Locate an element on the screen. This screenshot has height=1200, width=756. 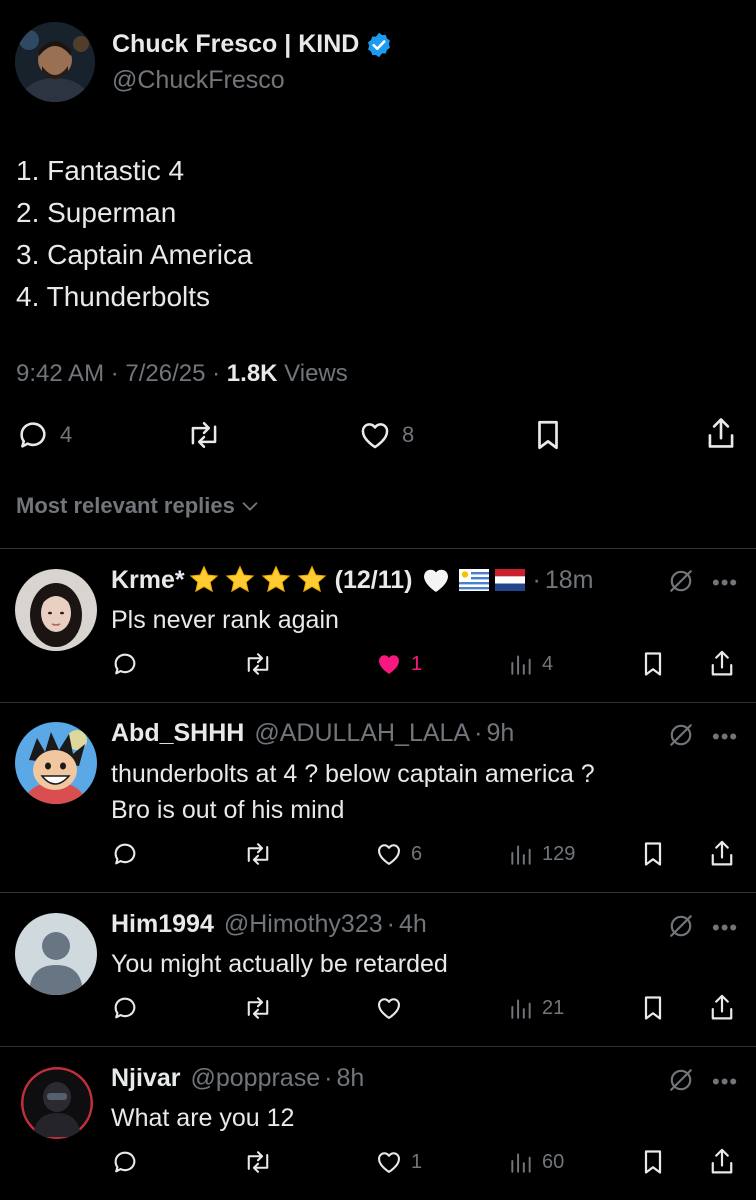
reply-text-line: What are you 12 is located at coordinates (203, 1118).